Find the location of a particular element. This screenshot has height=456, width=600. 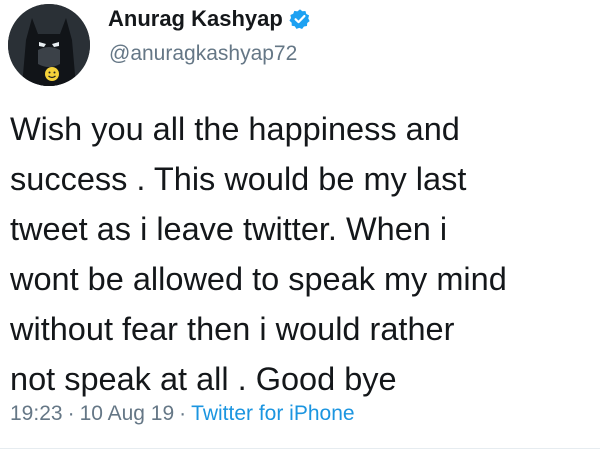

tweet-meta: 19:23 · 10 Aug 19 · Twitter for iPhone is located at coordinates (182, 414).